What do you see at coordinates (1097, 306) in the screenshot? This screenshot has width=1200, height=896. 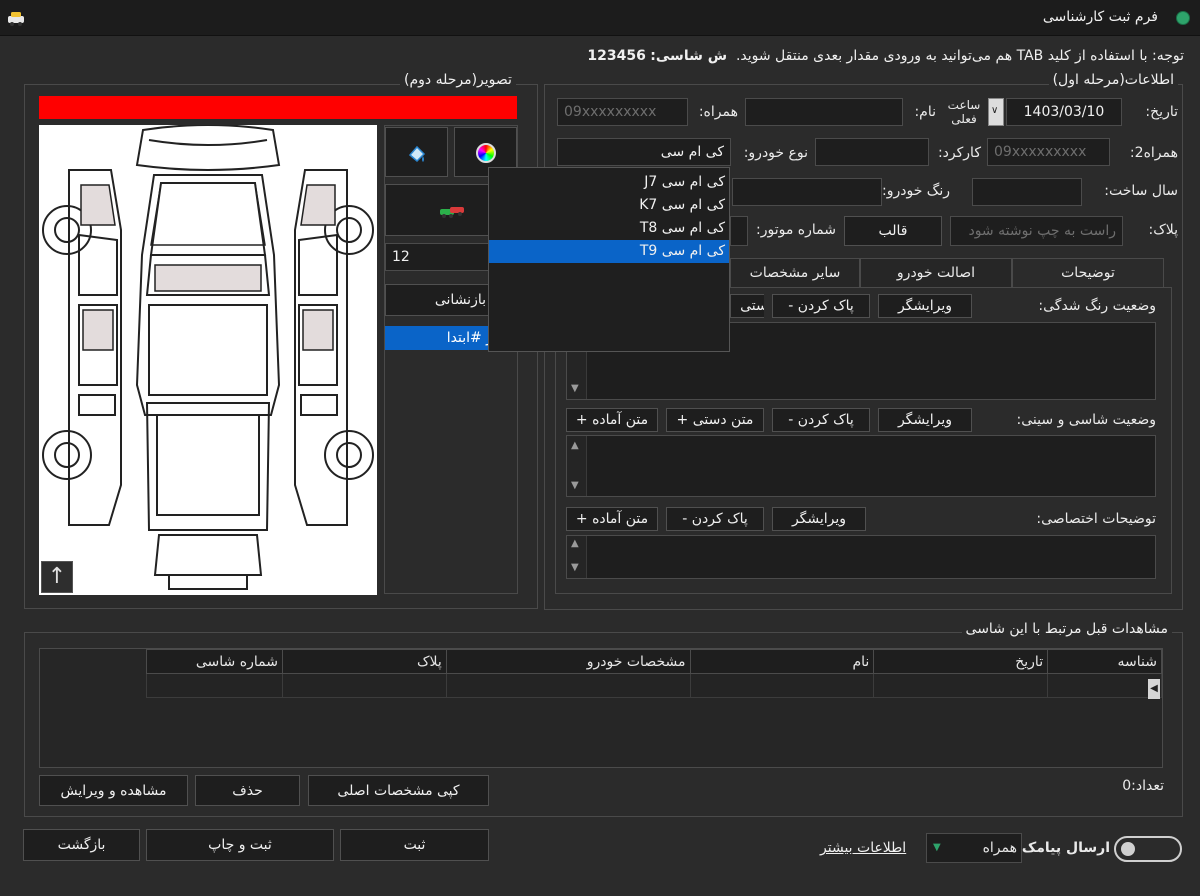 I see `paint-status-label: وضعیت رنگ شدگی:` at bounding box center [1097, 306].